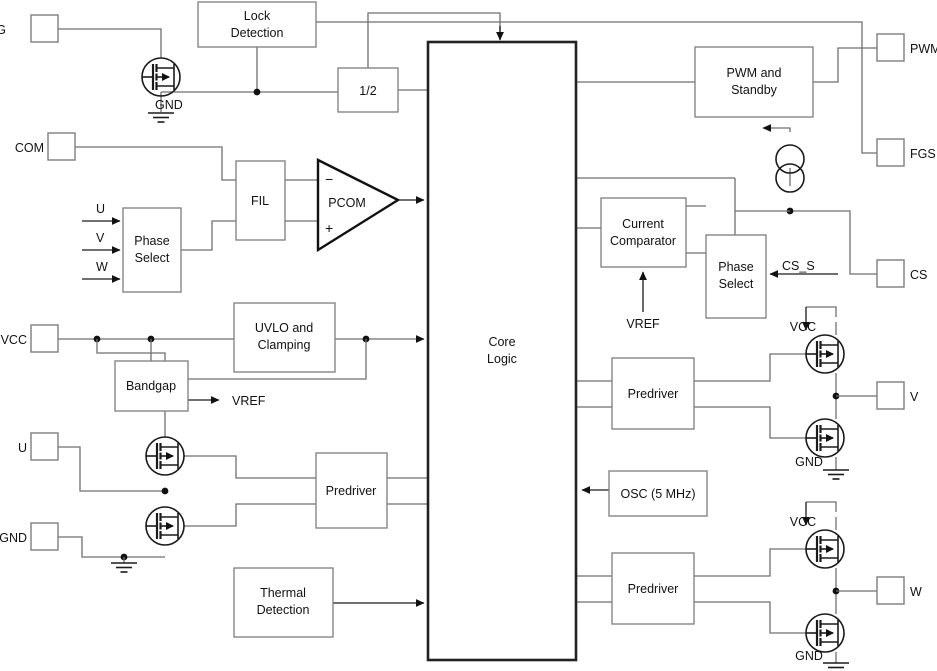 Image resolution: width=937 pixels, height=671 pixels. I want to click on pin-fg: FG, so click(29, 28).